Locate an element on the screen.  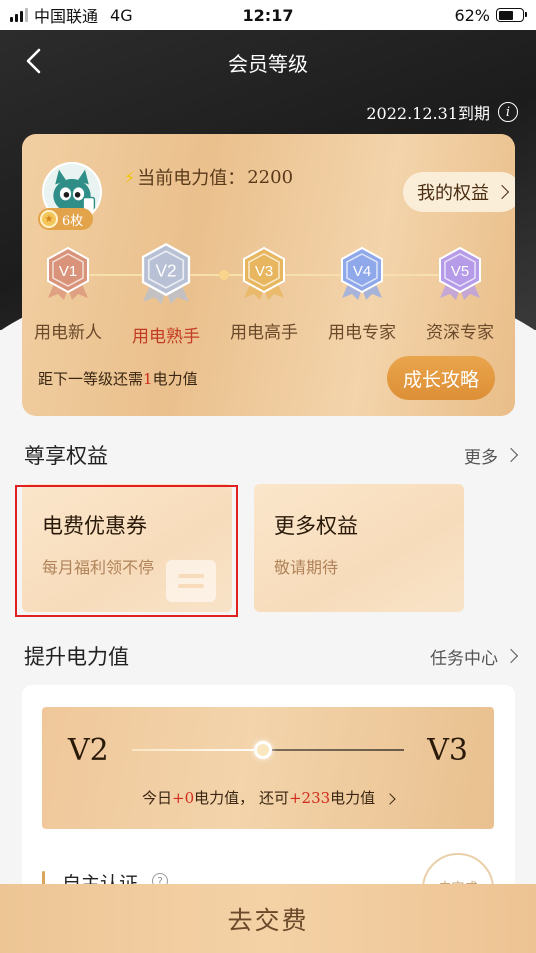
battery-icon is located at coordinates (511, 15).